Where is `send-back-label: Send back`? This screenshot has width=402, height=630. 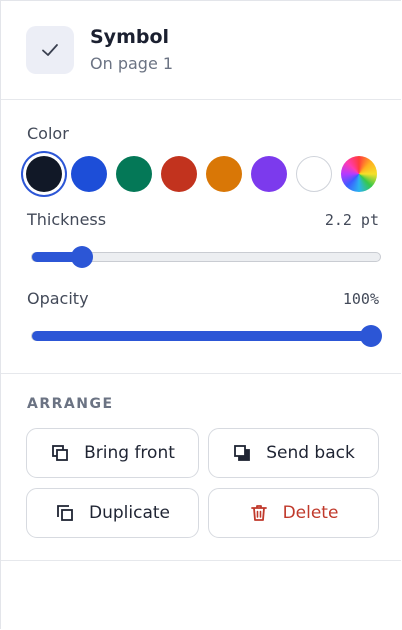 send-back-label: Send back is located at coordinates (310, 453).